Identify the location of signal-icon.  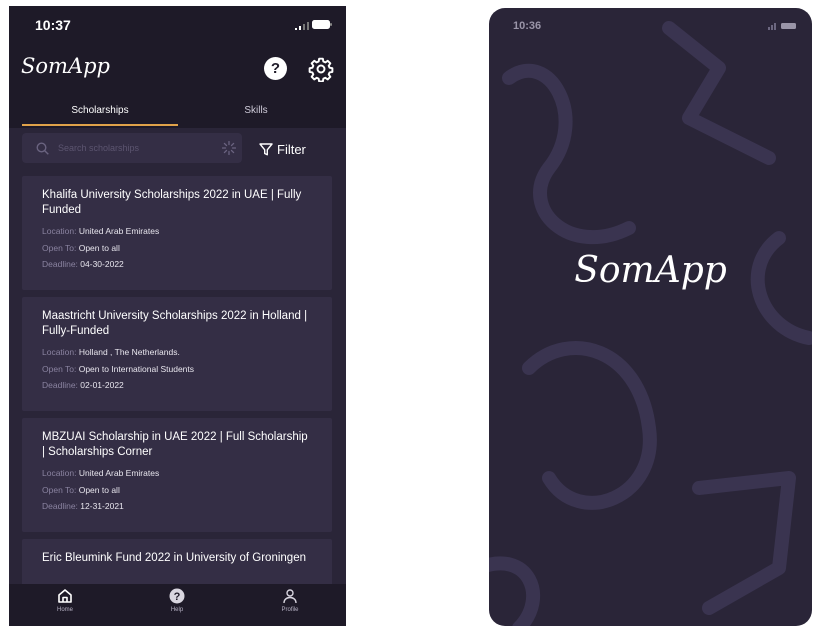
(302, 26).